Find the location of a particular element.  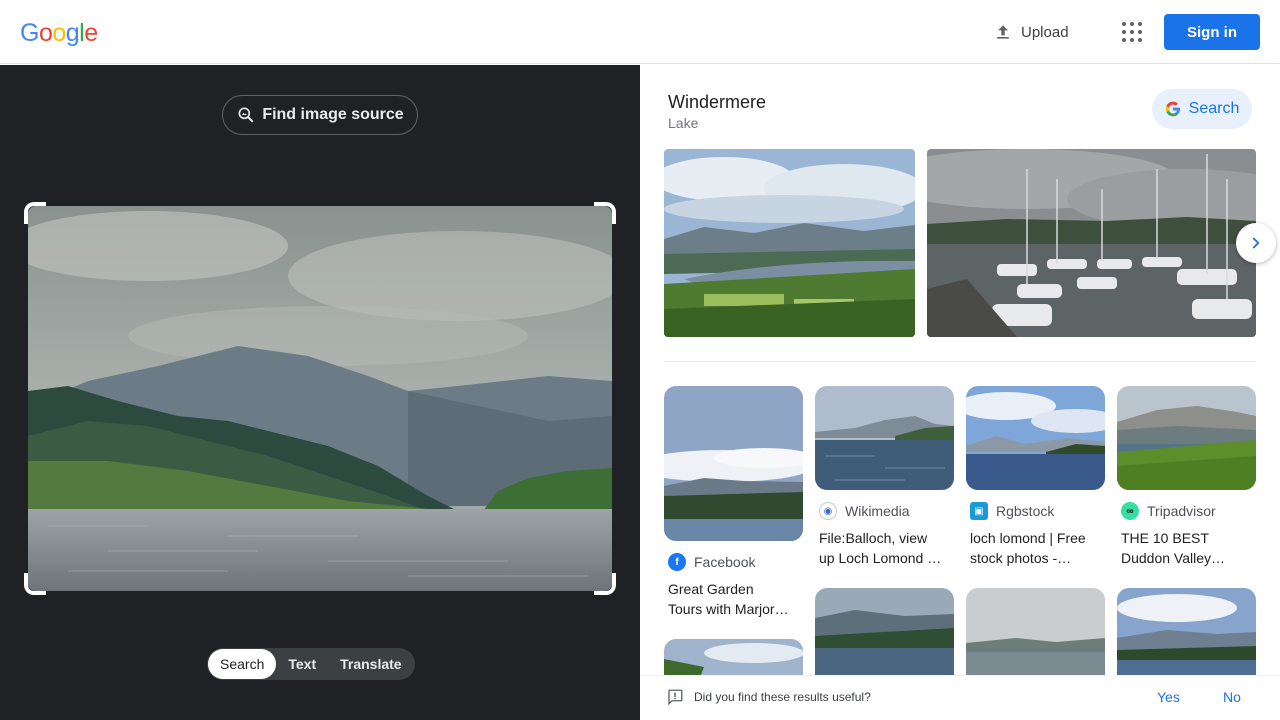

find-image-source-label: Find image source is located at coordinates (333, 114).